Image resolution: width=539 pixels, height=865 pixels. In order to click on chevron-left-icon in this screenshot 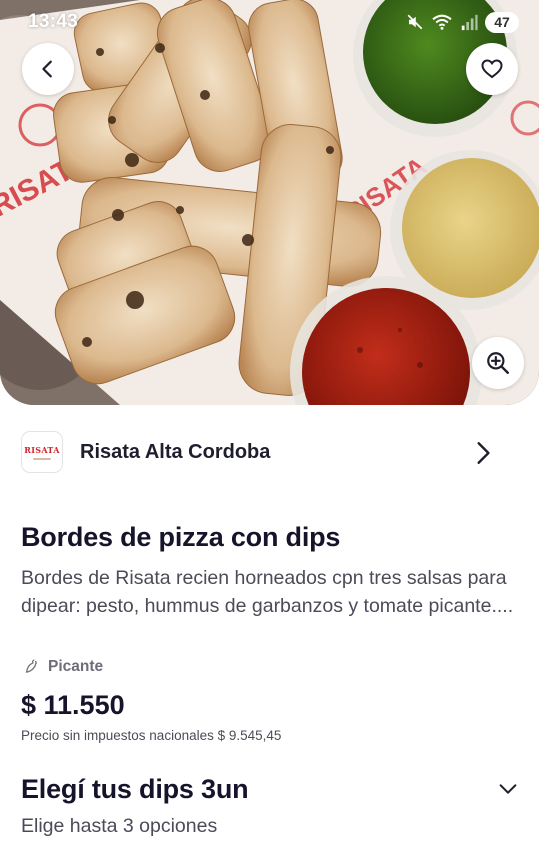, I will do `click(47, 69)`.